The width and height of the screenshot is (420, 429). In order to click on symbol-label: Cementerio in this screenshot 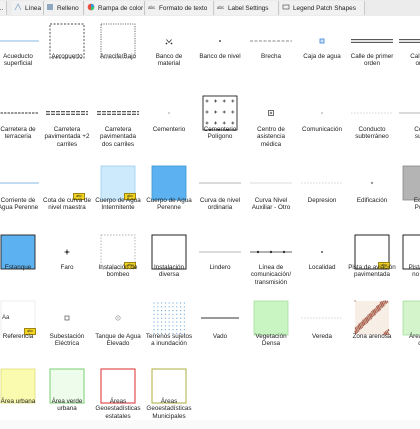, I will do `click(169, 129)`.